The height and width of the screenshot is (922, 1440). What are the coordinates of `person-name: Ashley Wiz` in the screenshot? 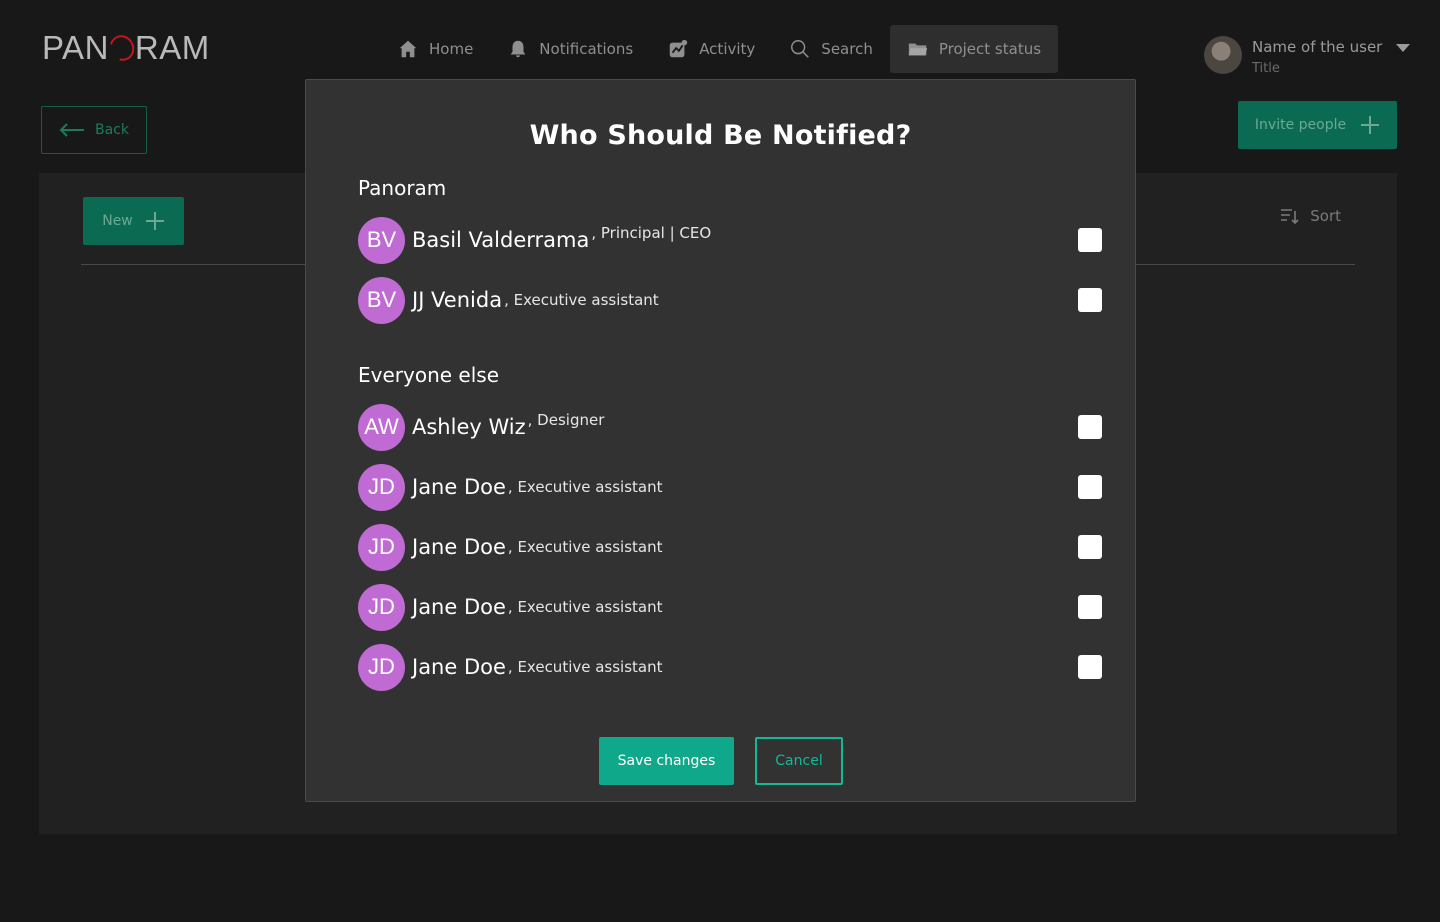 It's located at (469, 427).